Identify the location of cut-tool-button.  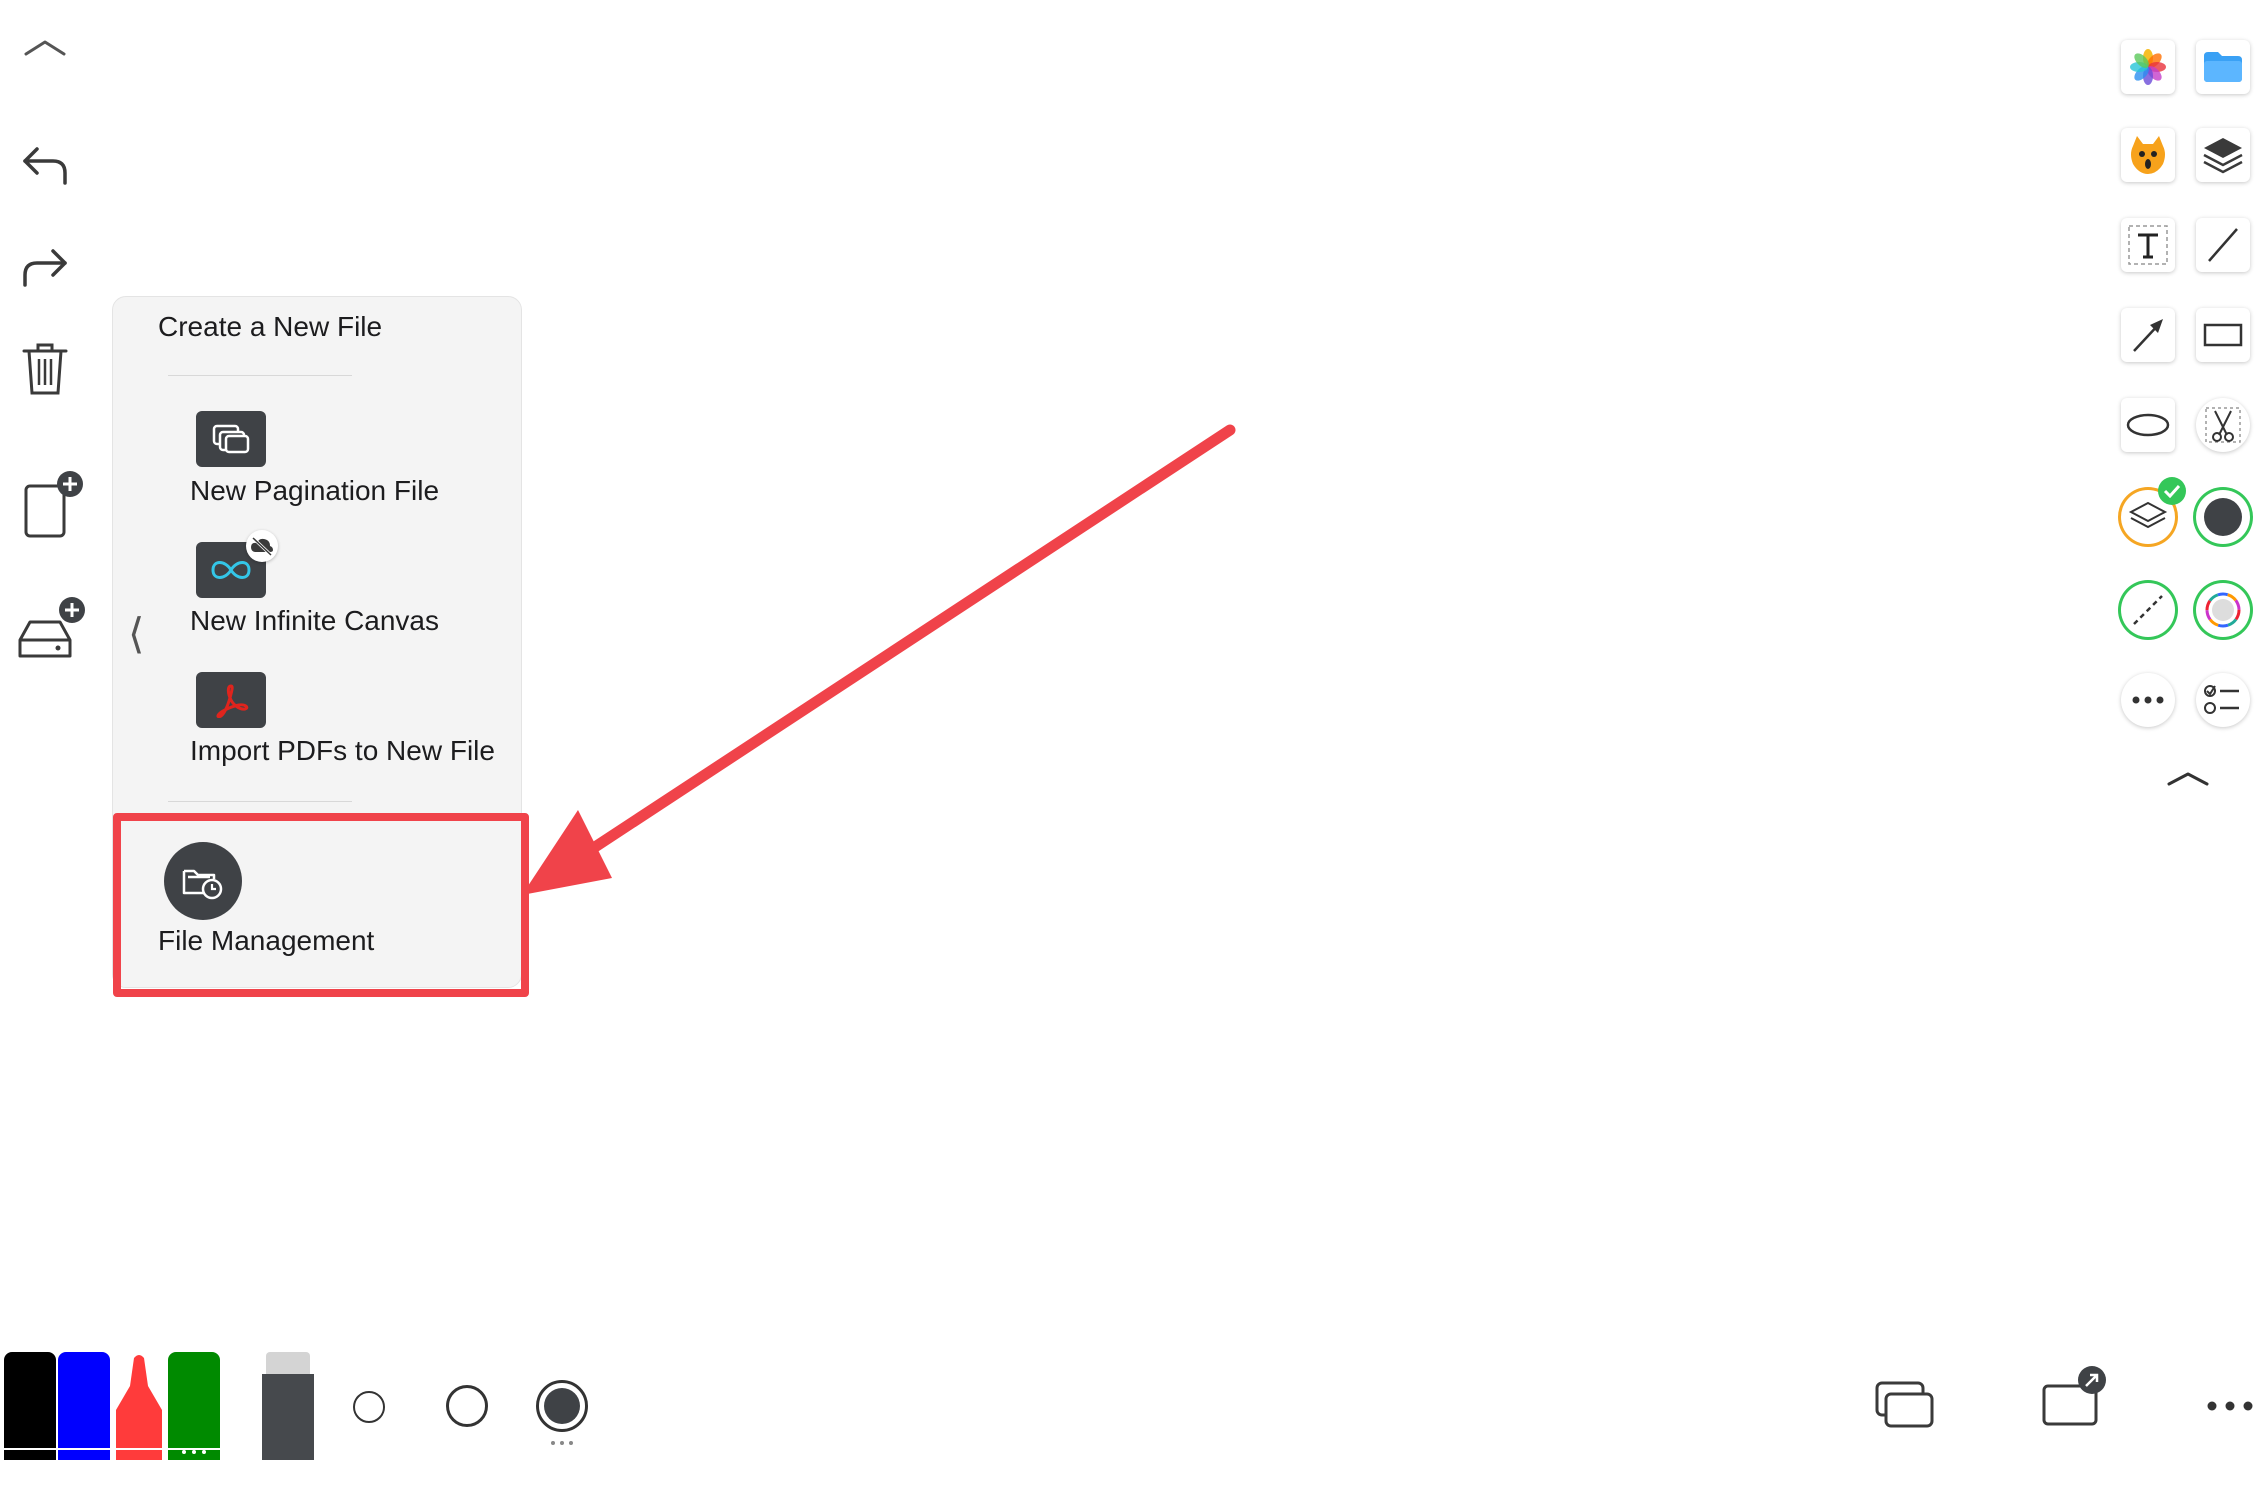
(2223, 425).